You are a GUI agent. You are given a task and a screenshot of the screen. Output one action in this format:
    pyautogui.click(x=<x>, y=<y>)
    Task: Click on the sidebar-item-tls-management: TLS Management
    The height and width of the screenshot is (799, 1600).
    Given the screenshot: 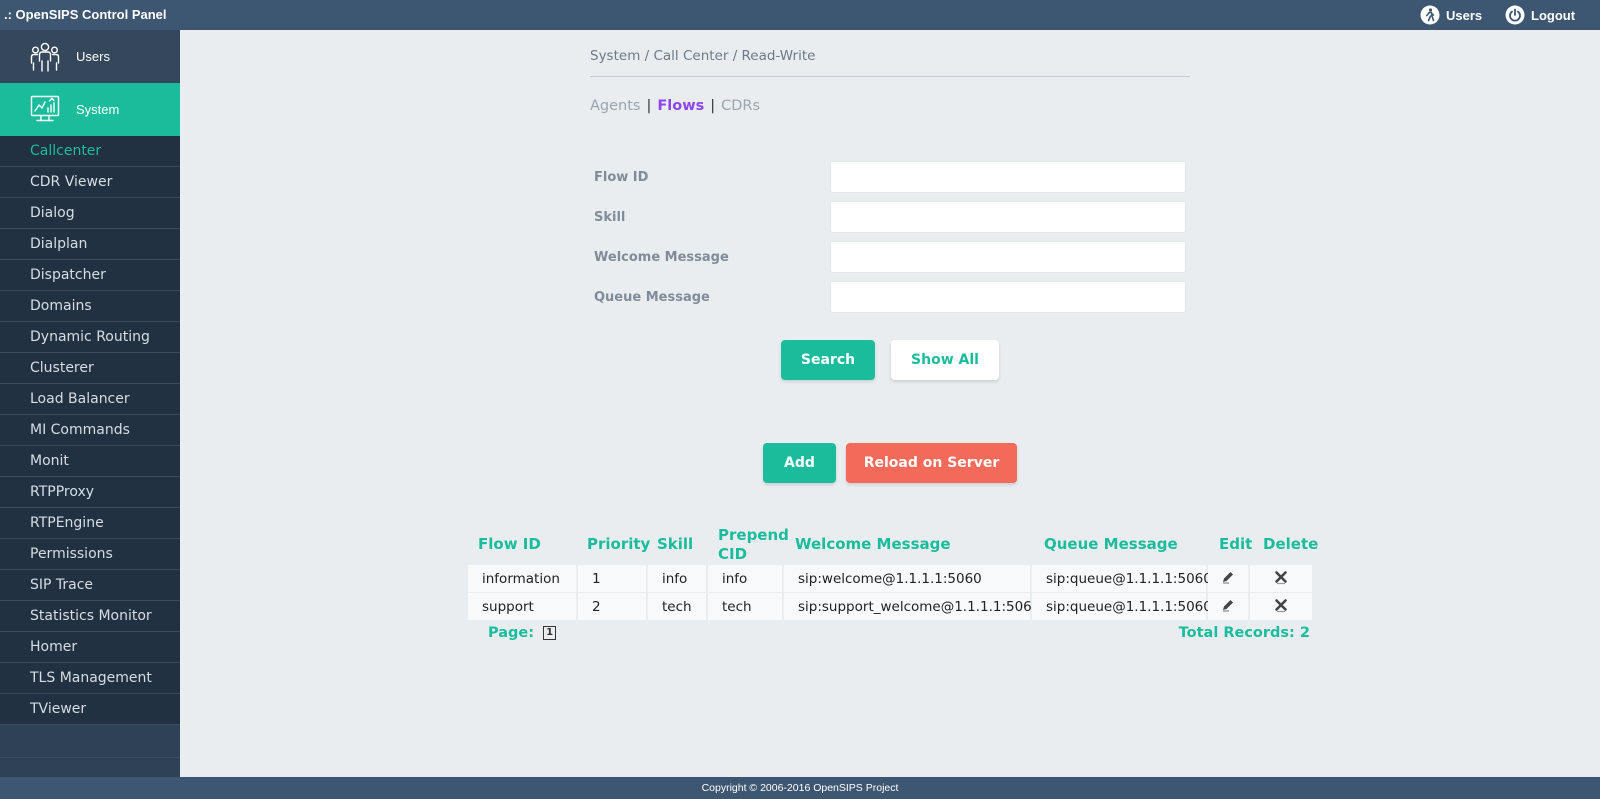 What is the action you would take?
    pyautogui.click(x=90, y=678)
    